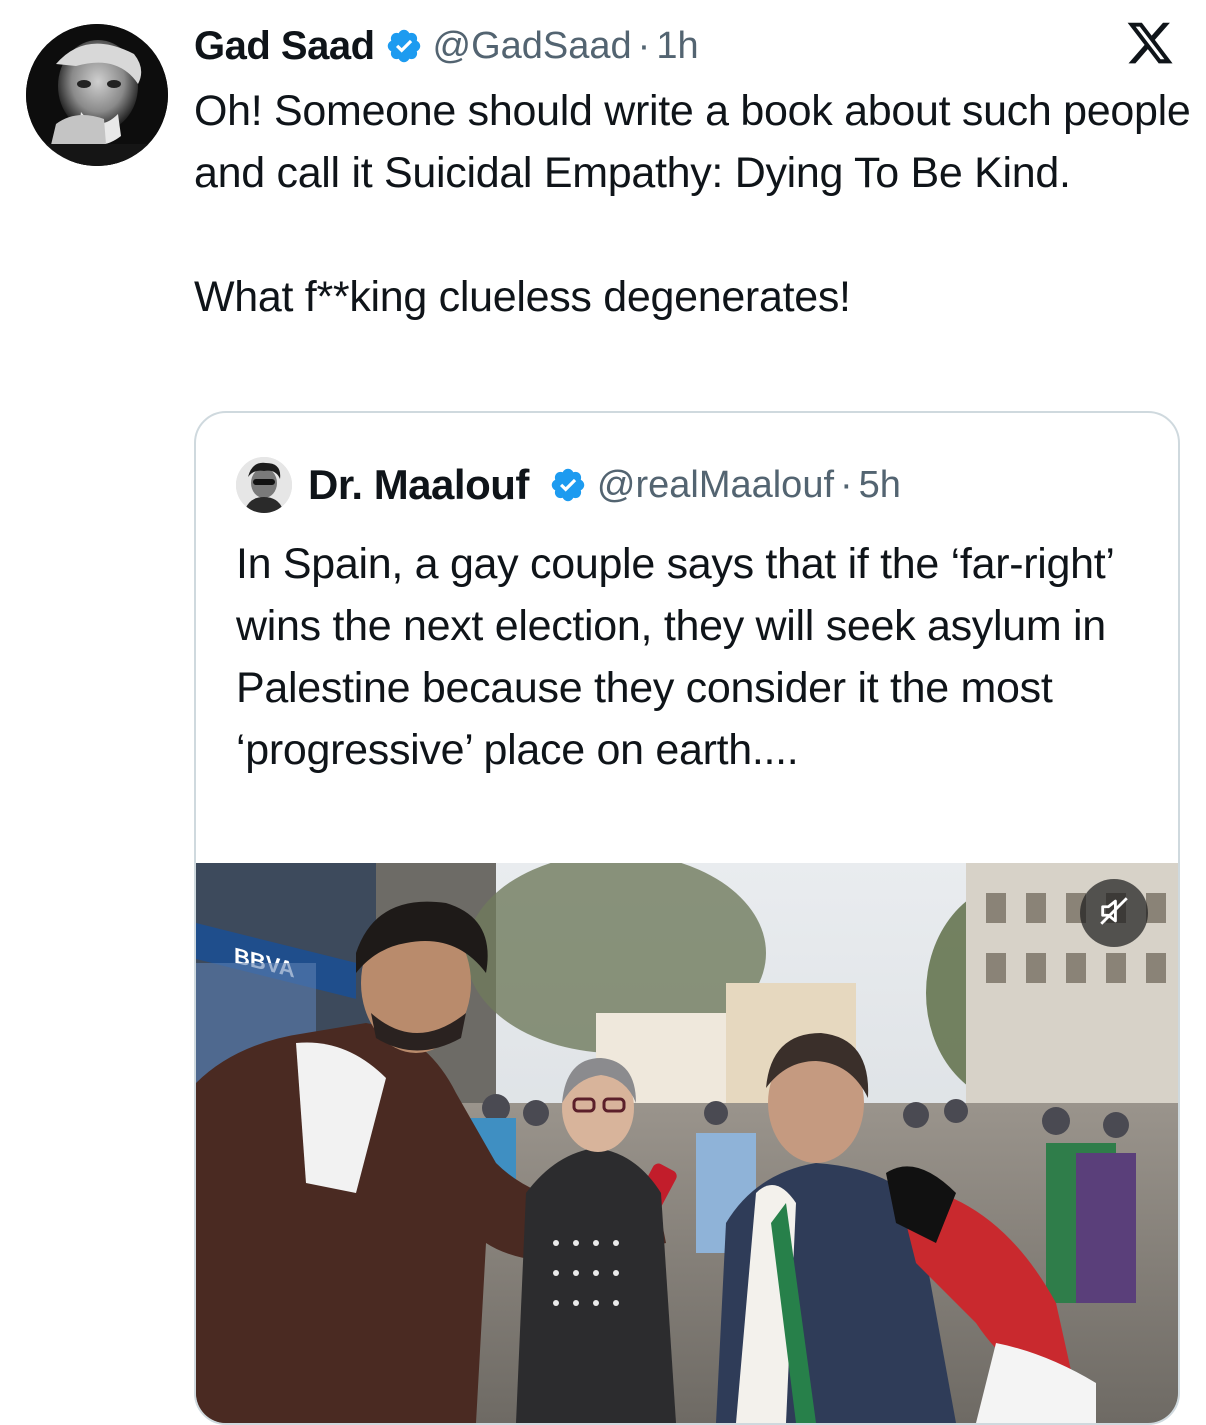  Describe the element at coordinates (264, 485) in the screenshot. I see `quoted-author-avatar` at that location.